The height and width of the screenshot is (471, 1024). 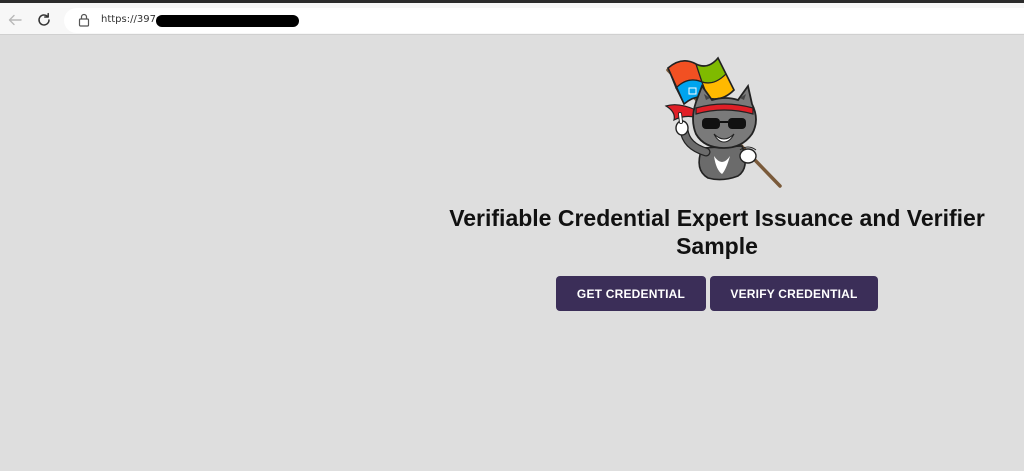 What do you see at coordinates (544, 20) in the screenshot?
I see `address-bar: https://397c` at bounding box center [544, 20].